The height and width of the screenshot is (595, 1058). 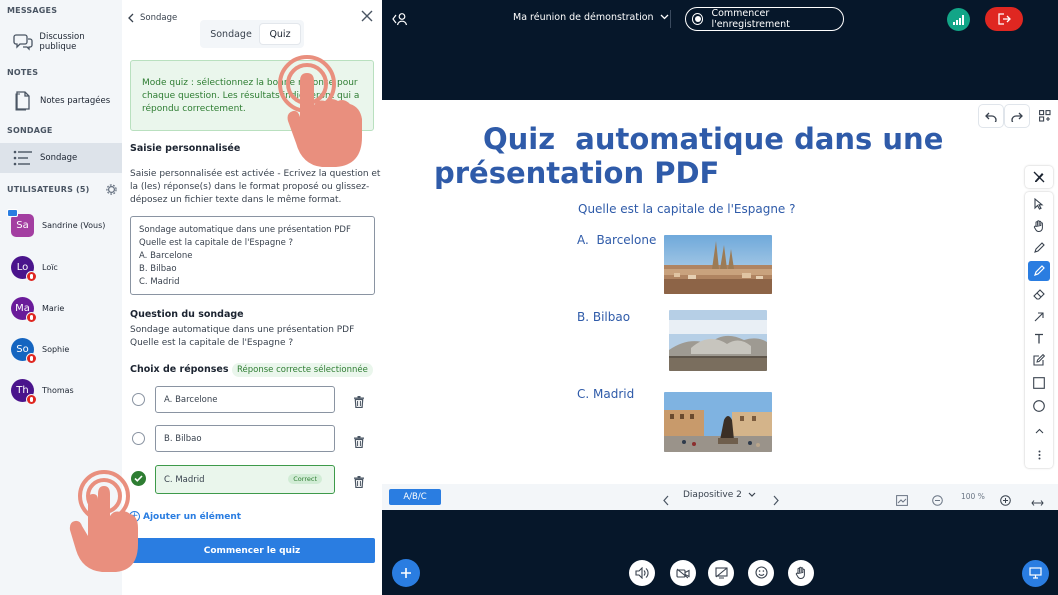 I want to click on next-slide-icon, so click(x=776, y=500).